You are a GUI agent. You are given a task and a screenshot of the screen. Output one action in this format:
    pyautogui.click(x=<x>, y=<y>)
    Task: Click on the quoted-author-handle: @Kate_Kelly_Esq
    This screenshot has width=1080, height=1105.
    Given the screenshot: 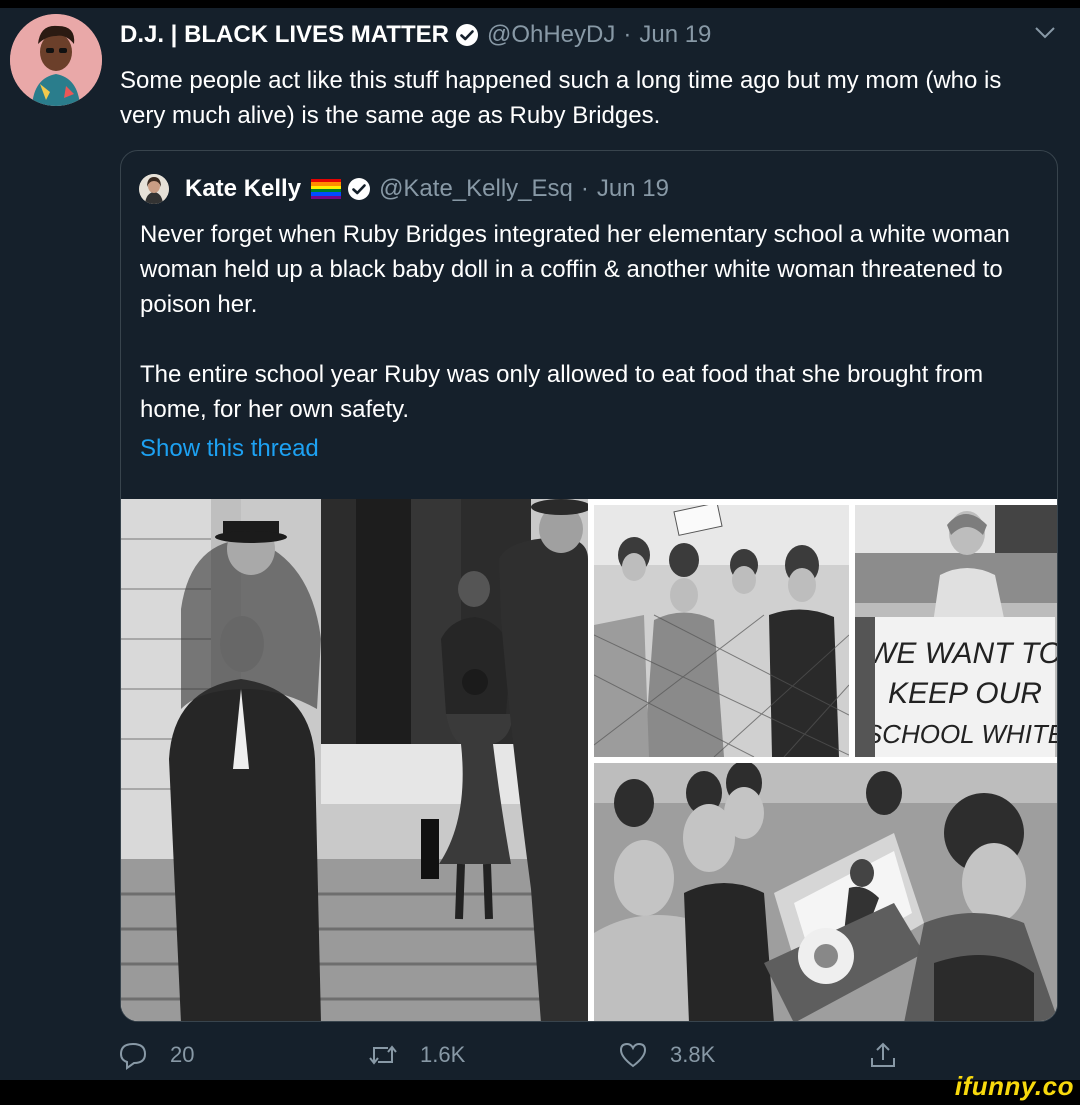 What is the action you would take?
    pyautogui.click(x=476, y=189)
    